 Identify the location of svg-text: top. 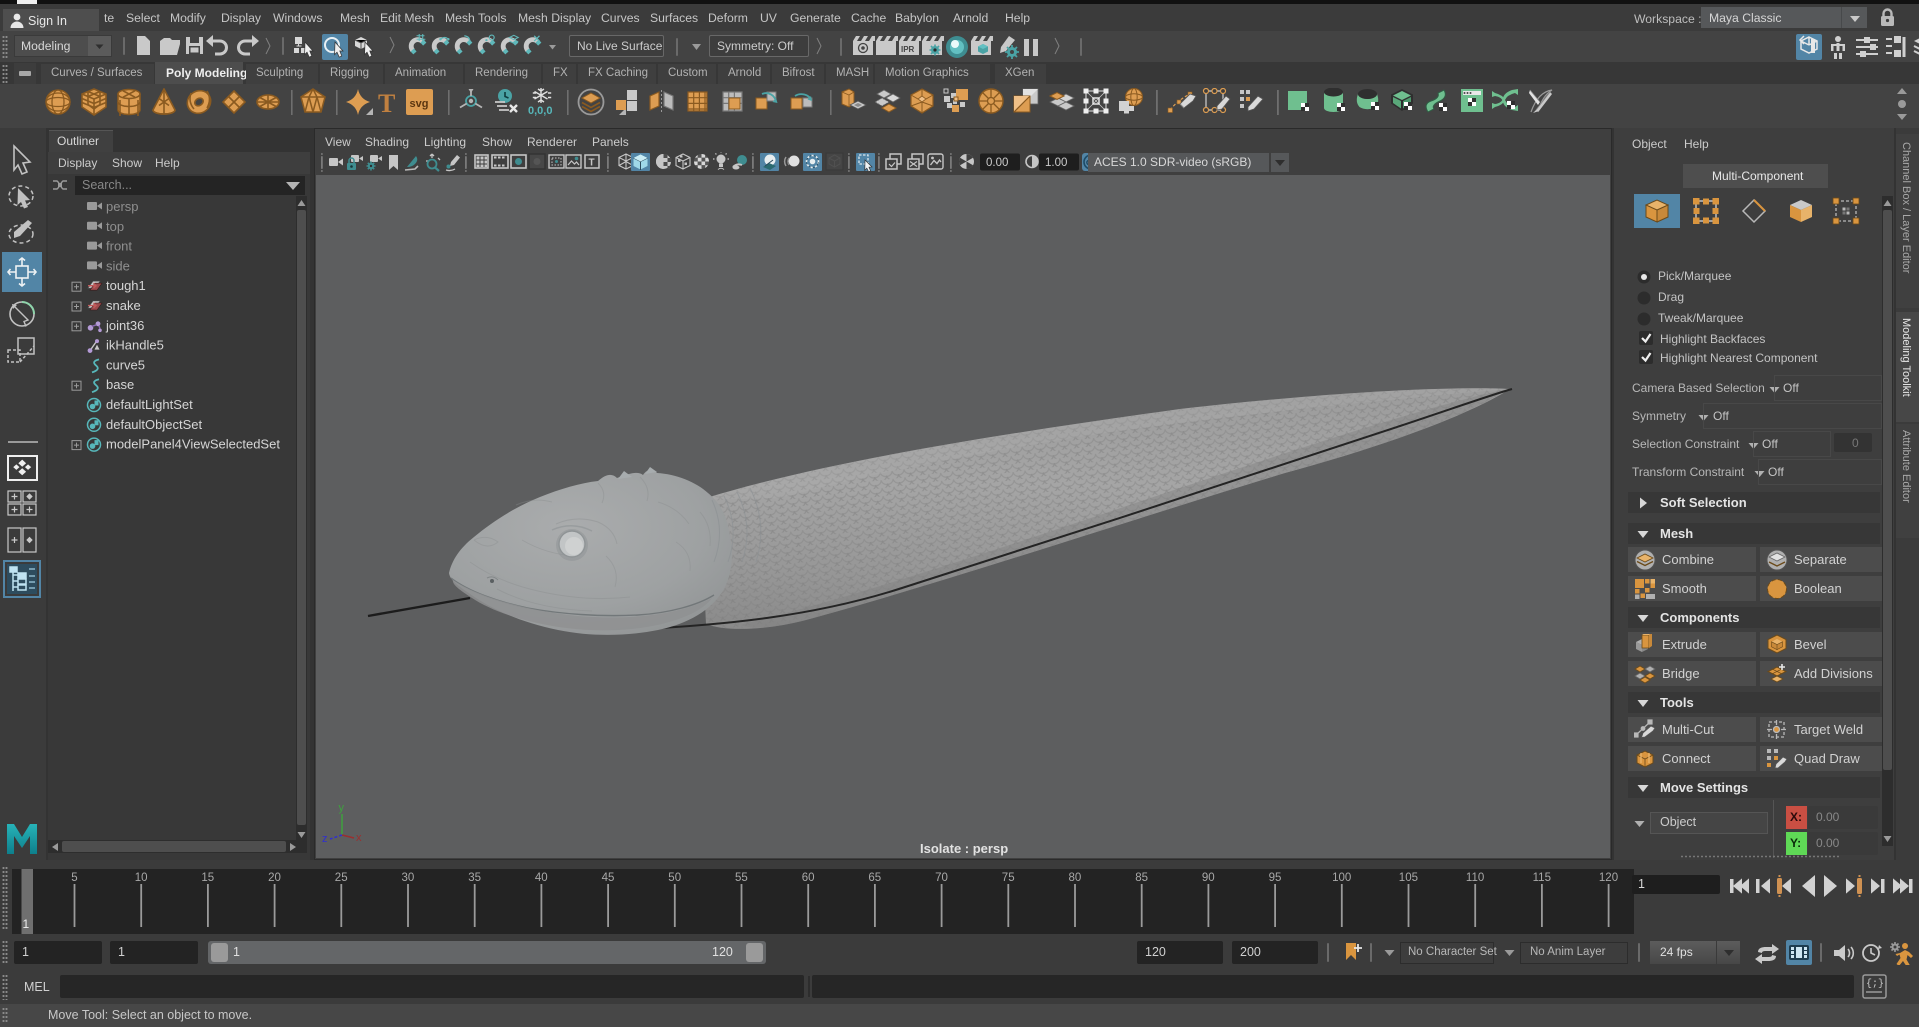
(115, 226).